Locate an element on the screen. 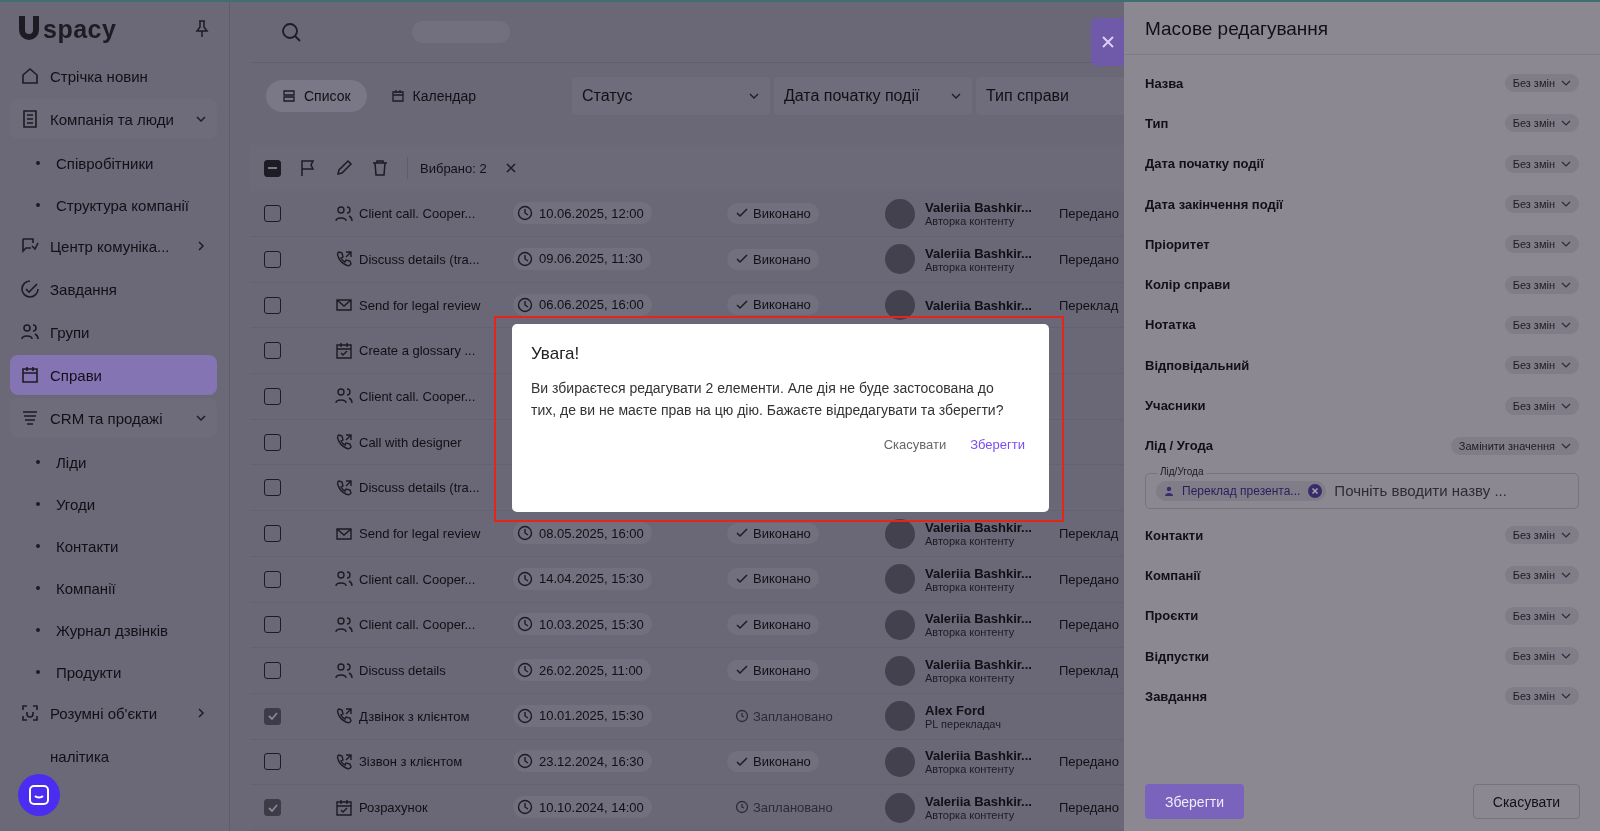  clear-selection-icon is located at coordinates (510, 168).